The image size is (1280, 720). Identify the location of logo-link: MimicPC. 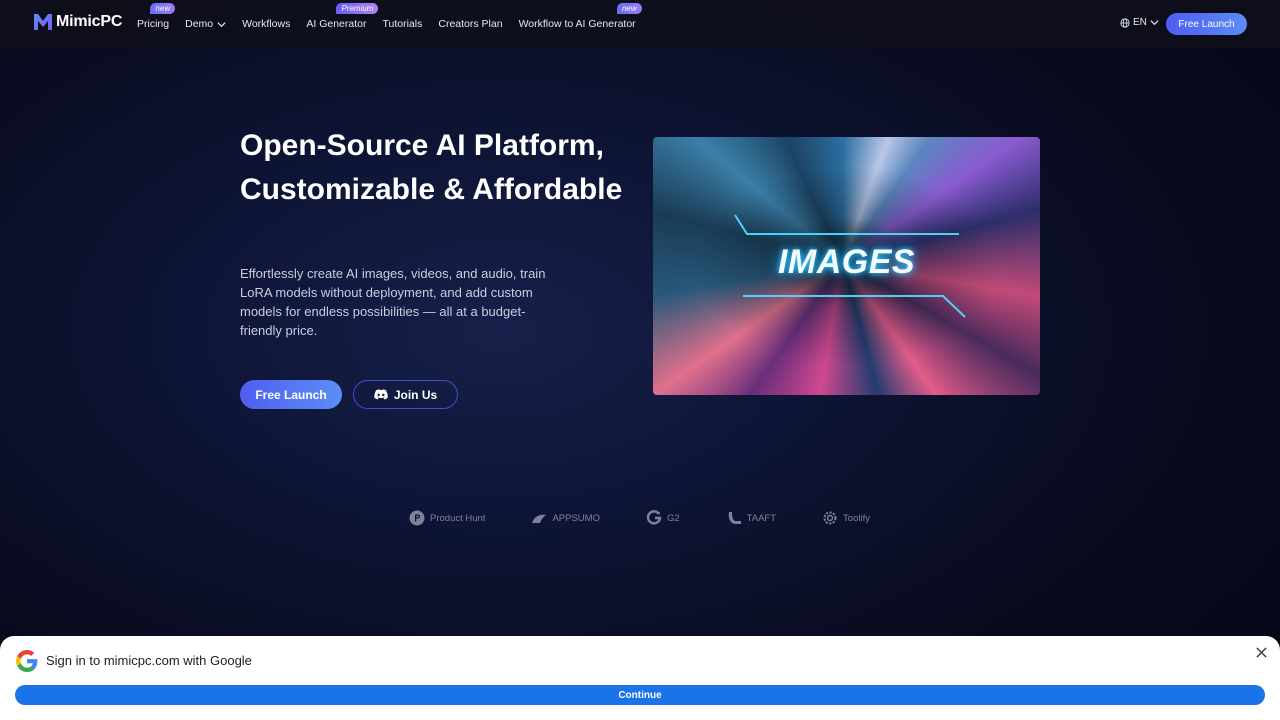
(77, 22).